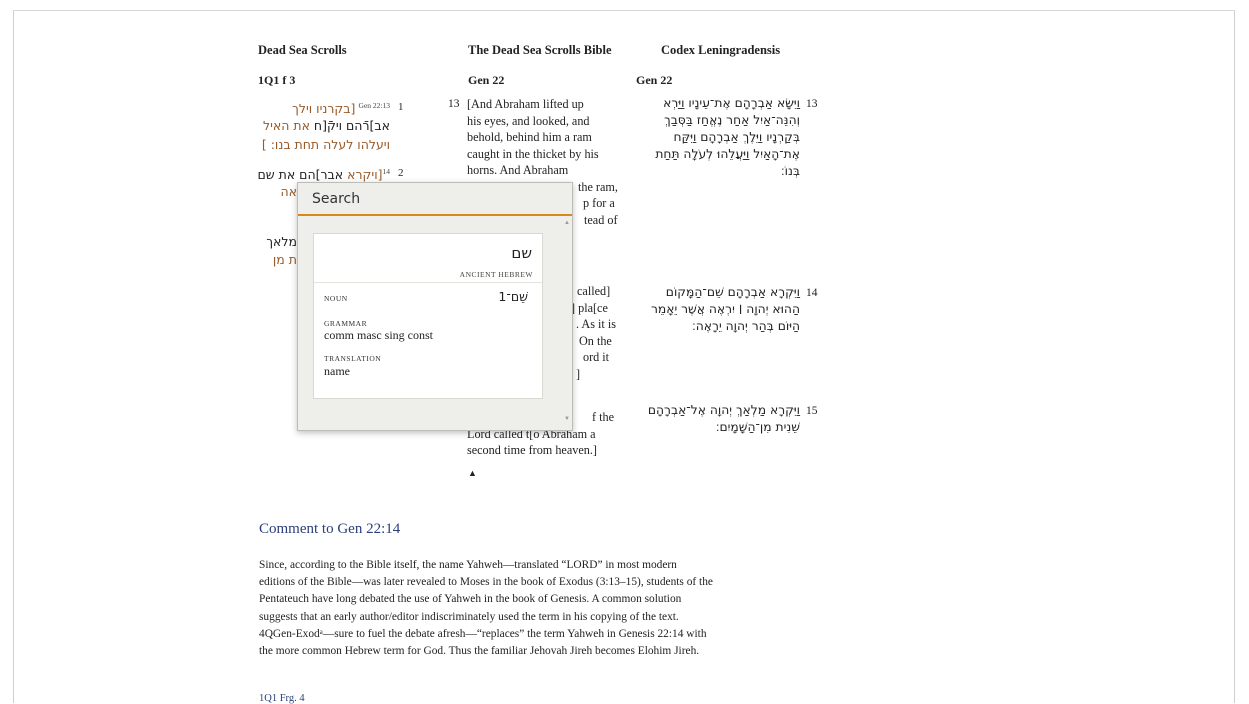 Image resolution: width=1249 pixels, height=704 pixels. Describe the element at coordinates (521, 253) in the screenshot. I see `selected-word: שם` at that location.